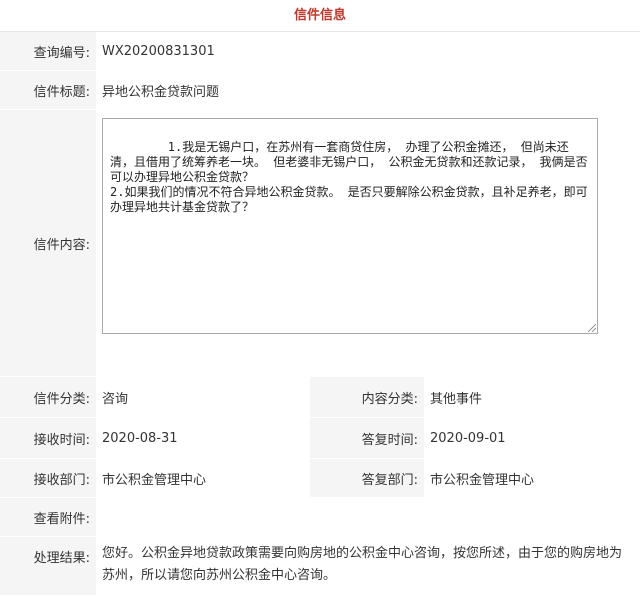 The image size is (640, 596). Describe the element at coordinates (368, 90) in the screenshot. I see `subject-value: 异地公积金贷款问题` at that location.